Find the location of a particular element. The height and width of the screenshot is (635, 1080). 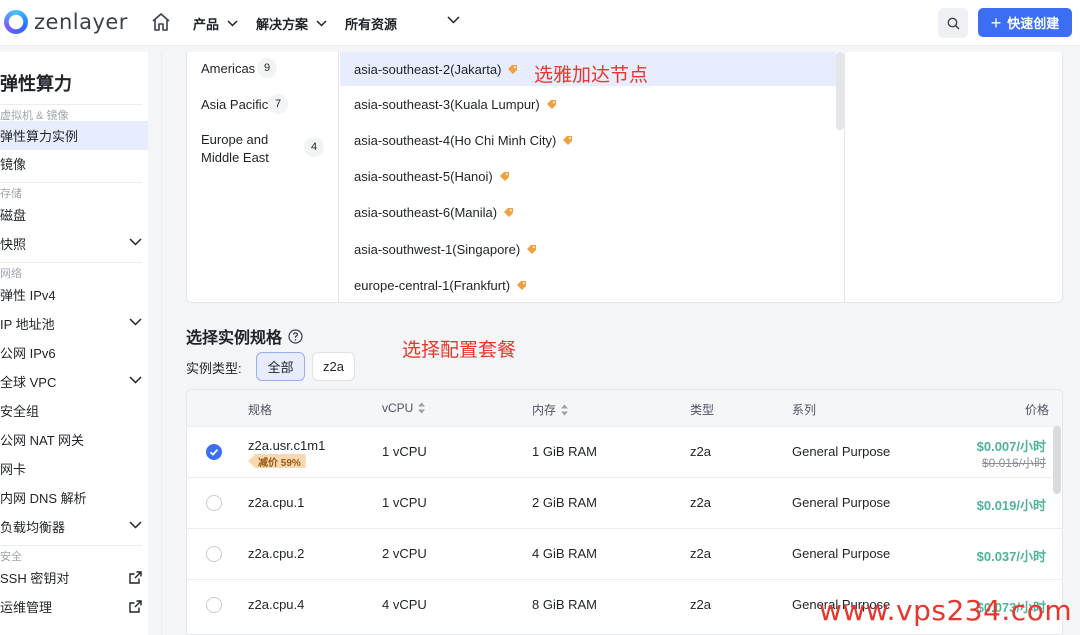

sidebar-item-label: 镜像 is located at coordinates (13, 164).